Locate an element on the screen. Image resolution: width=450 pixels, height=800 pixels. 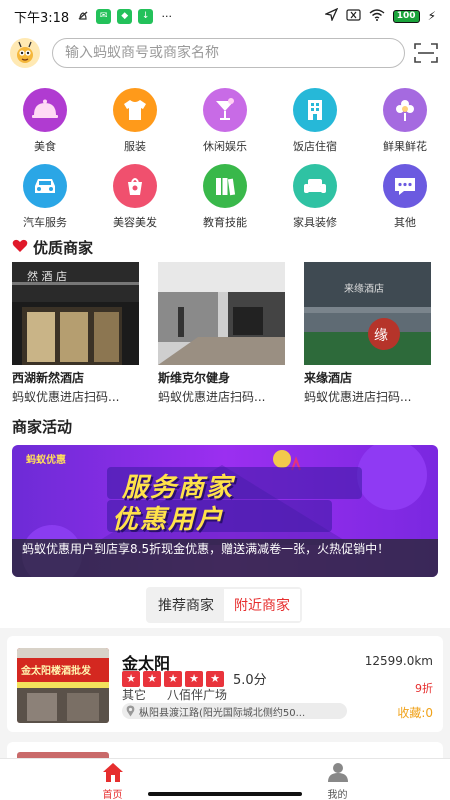
category-label: 教育技能 is located at coordinates (225, 222).